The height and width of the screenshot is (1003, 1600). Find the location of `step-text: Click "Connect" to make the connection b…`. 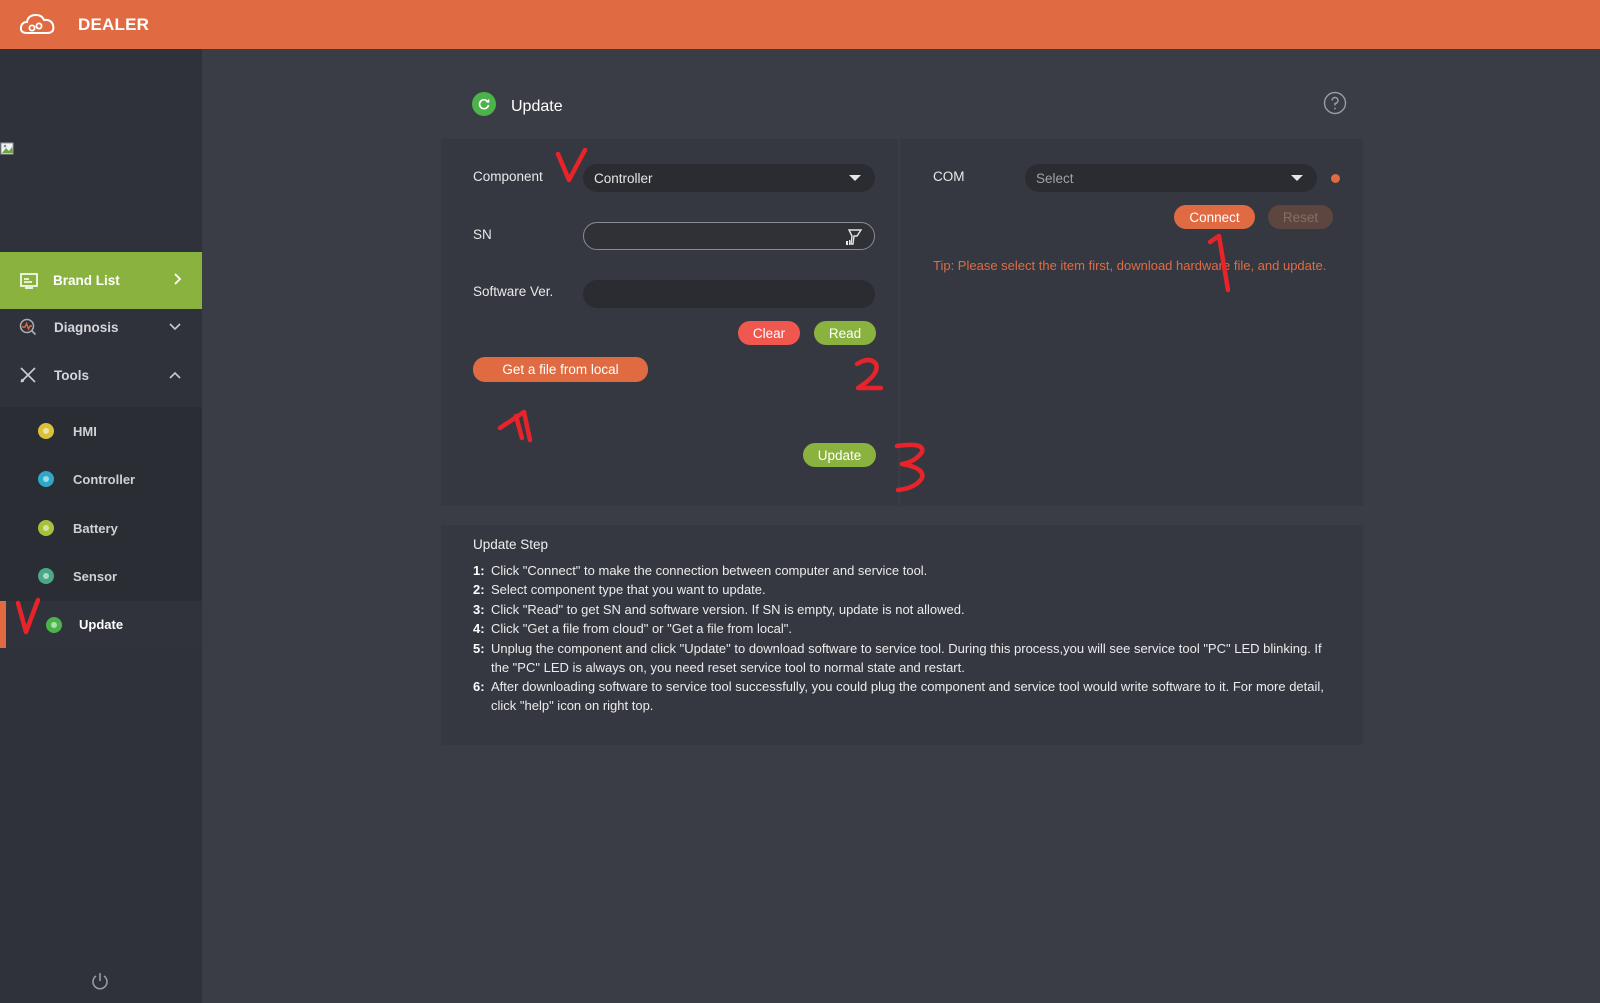

step-text: Click "Connect" to make the connection b… is located at coordinates (709, 570).